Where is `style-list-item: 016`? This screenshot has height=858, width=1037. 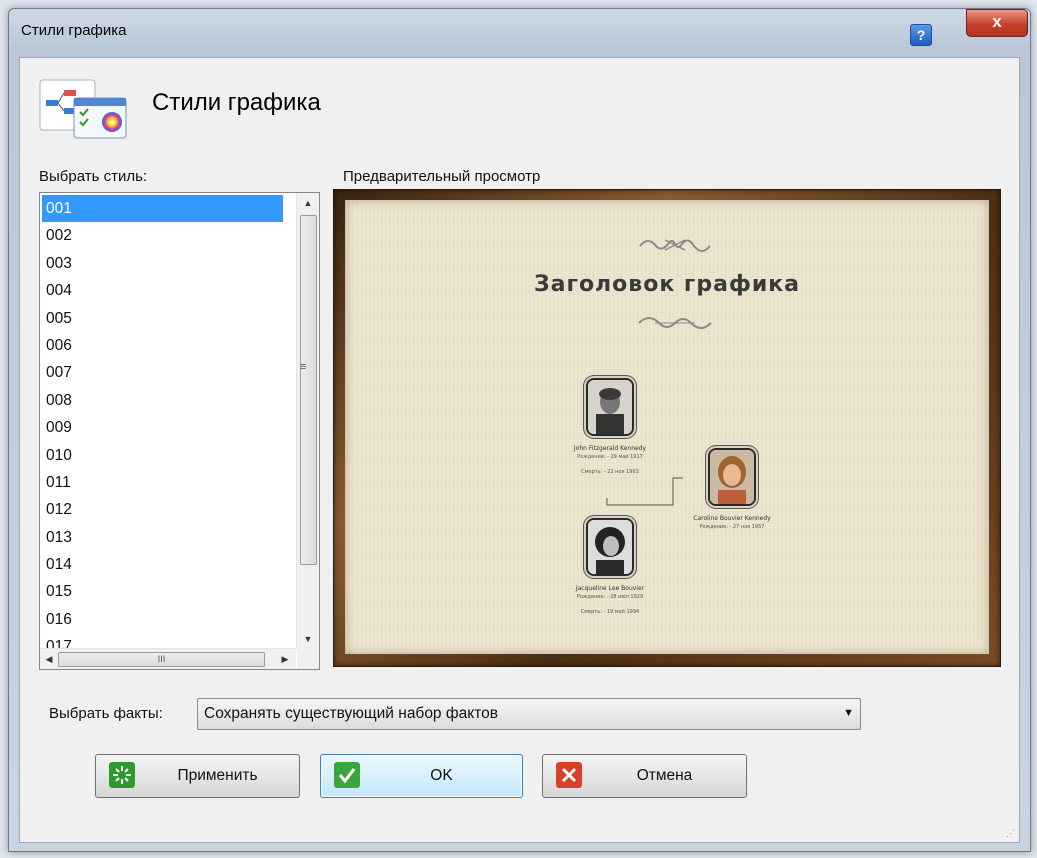
style-list-item: 016 is located at coordinates (162, 619).